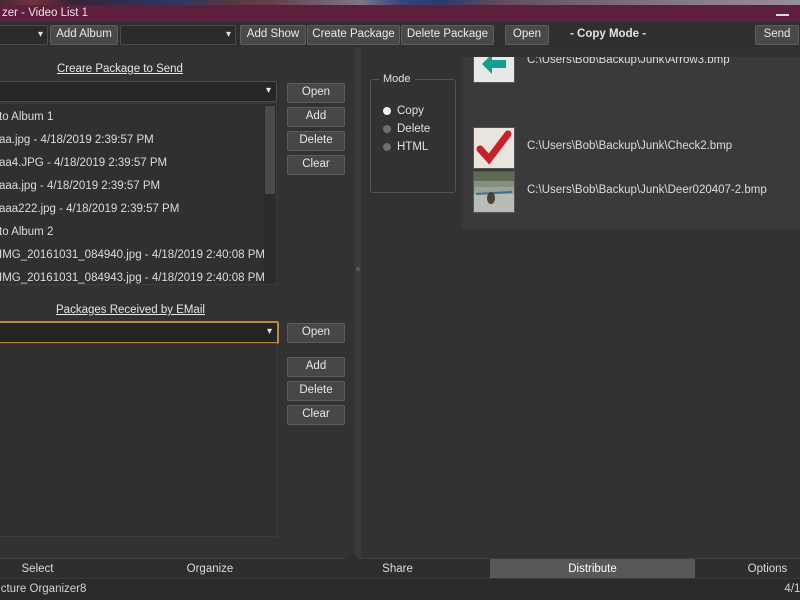 Image resolution: width=800 pixels, height=600 pixels. What do you see at coordinates (397, 79) in the screenshot?
I see `mode-groupbox-legend: Mode` at bounding box center [397, 79].